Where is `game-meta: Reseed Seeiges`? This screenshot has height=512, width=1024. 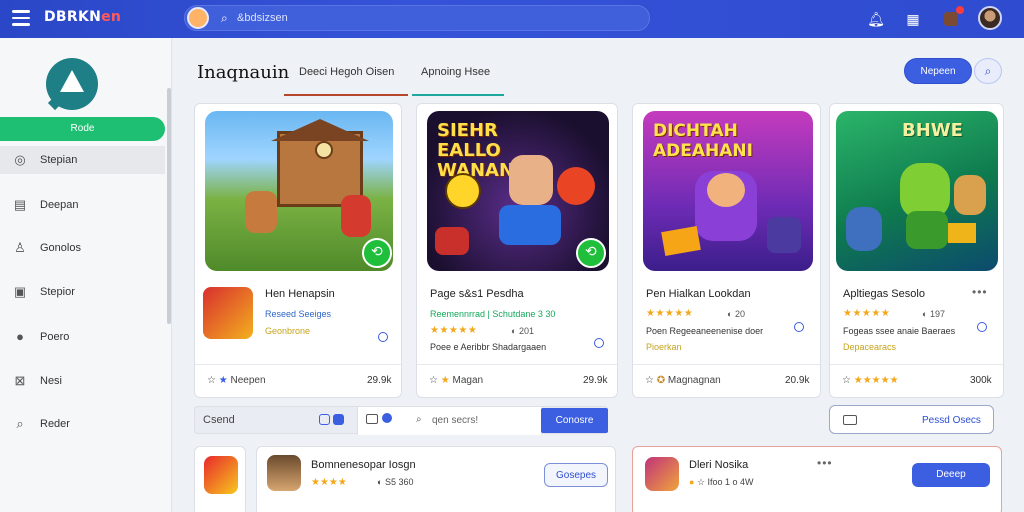
game-meta: Reseed Seeiges is located at coordinates (298, 314).